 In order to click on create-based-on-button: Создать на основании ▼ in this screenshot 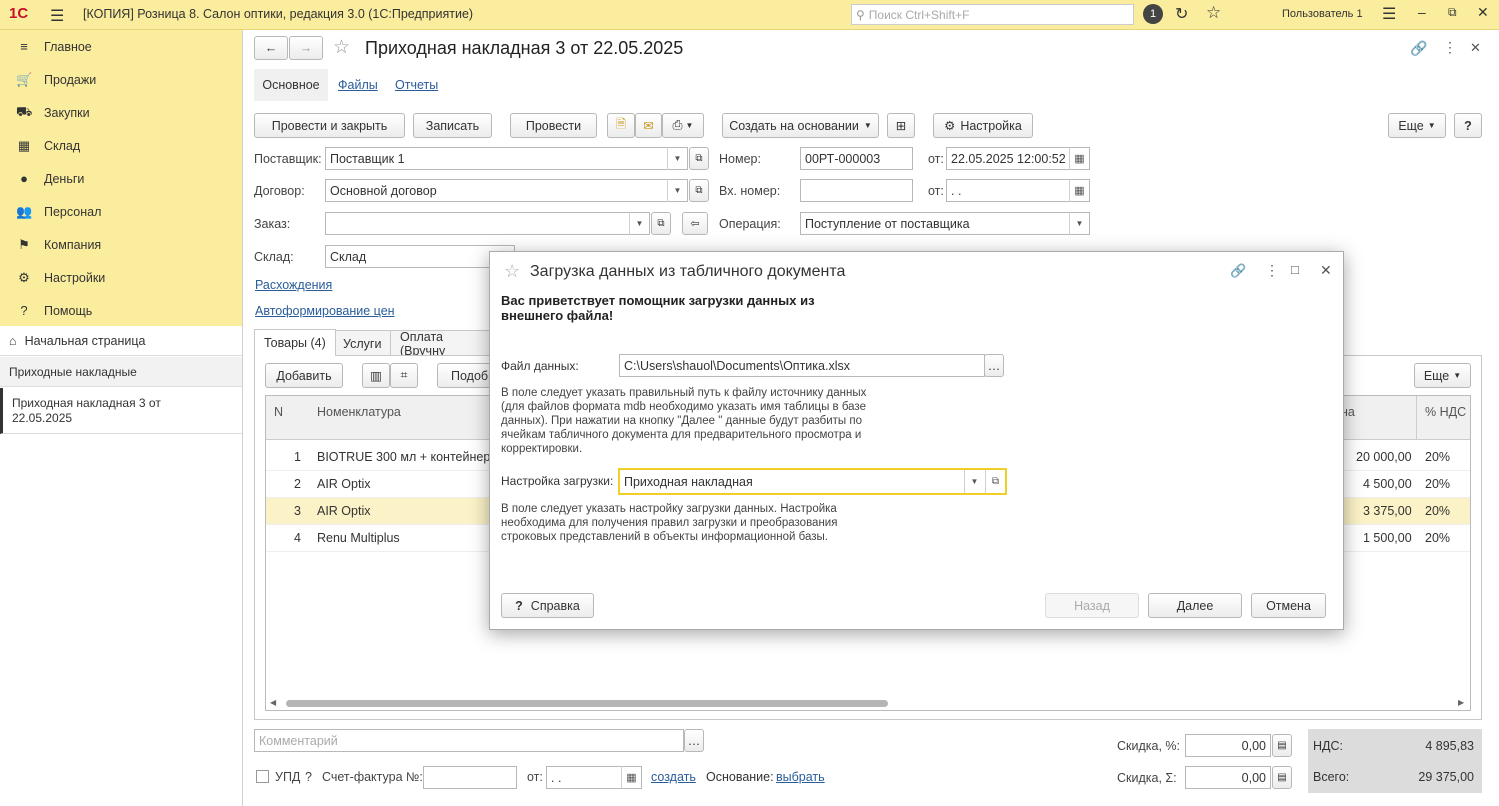, I will do `click(800, 125)`.